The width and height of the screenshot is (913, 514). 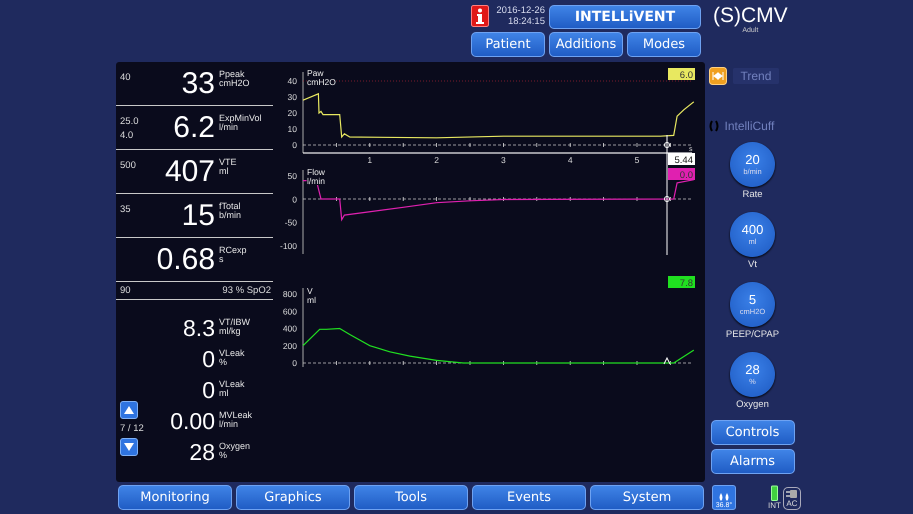 What do you see at coordinates (192, 420) in the screenshot?
I see `parameter-value: 0.00` at bounding box center [192, 420].